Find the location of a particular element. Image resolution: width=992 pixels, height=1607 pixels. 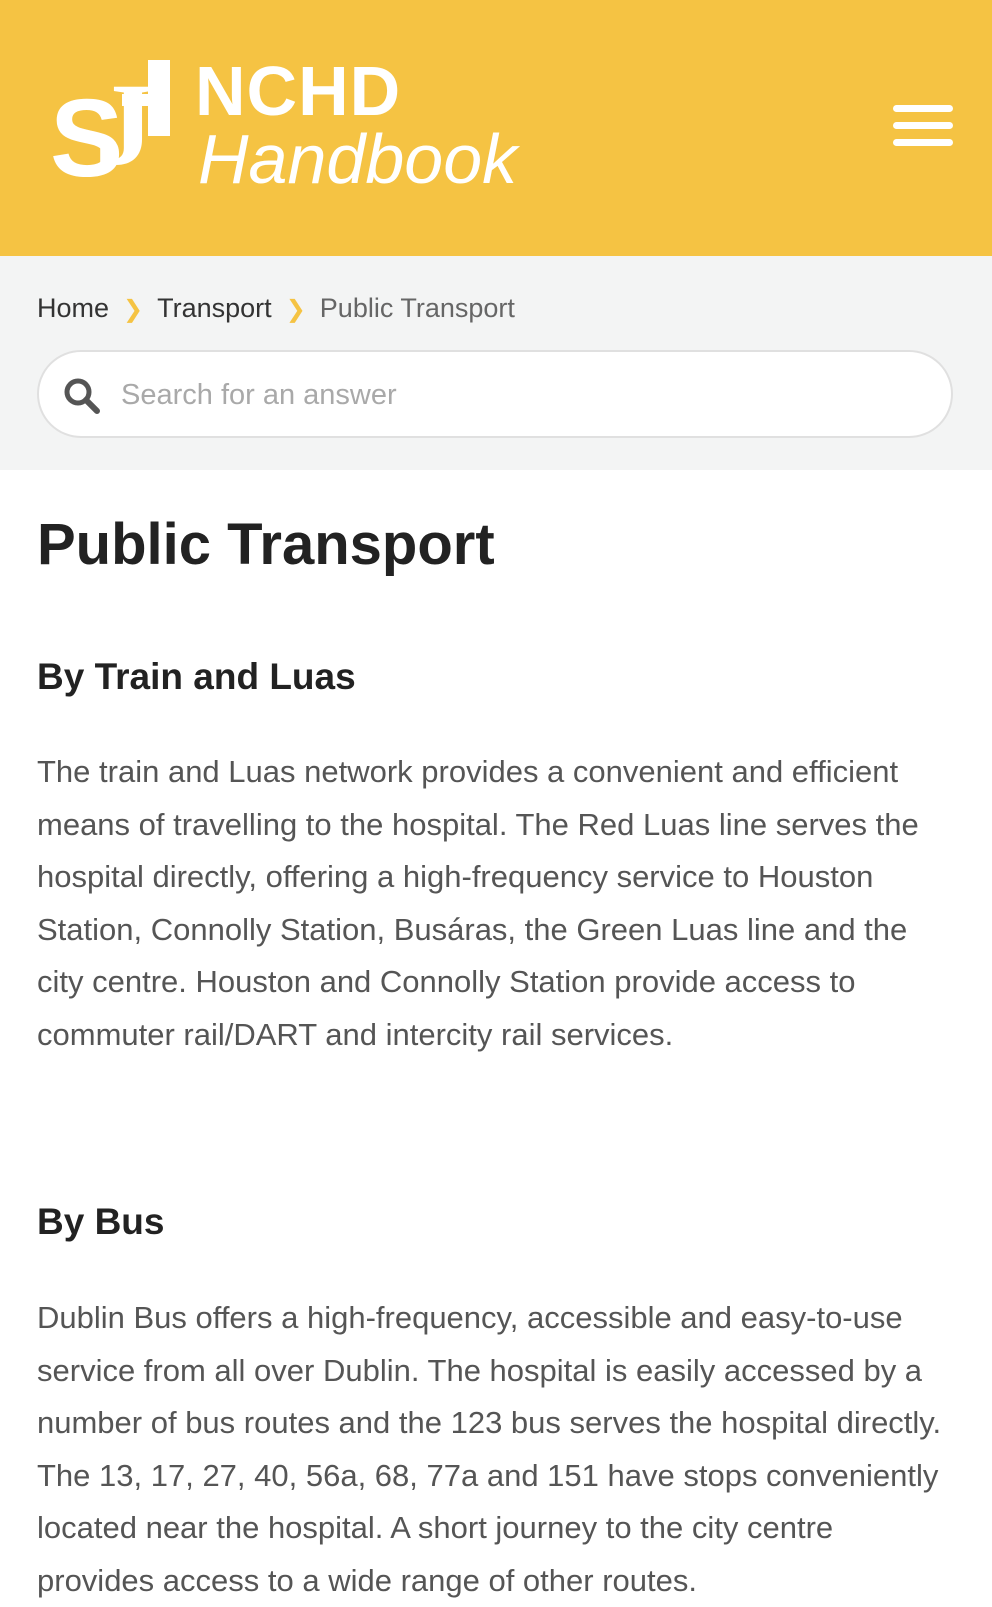

search-icon is located at coordinates (82, 396).